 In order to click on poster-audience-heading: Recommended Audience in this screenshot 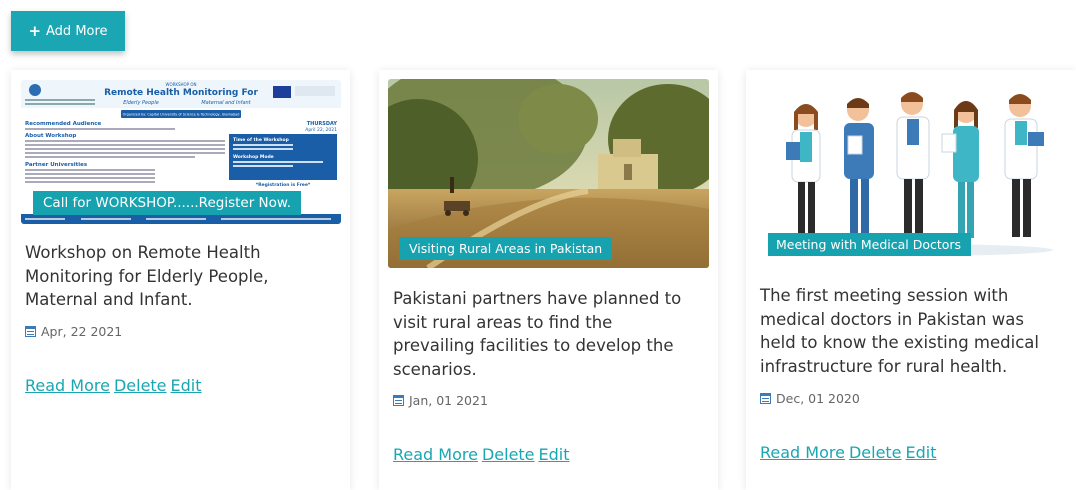, I will do `click(63, 124)`.